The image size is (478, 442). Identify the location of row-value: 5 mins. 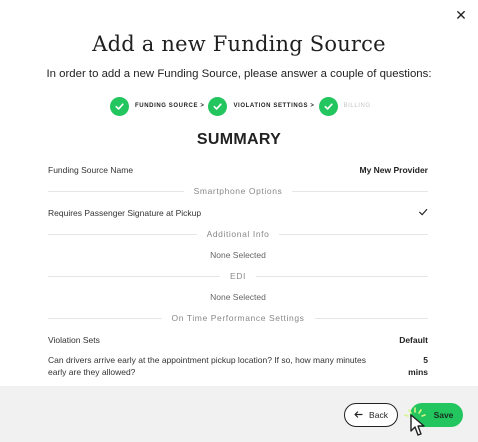
(418, 366).